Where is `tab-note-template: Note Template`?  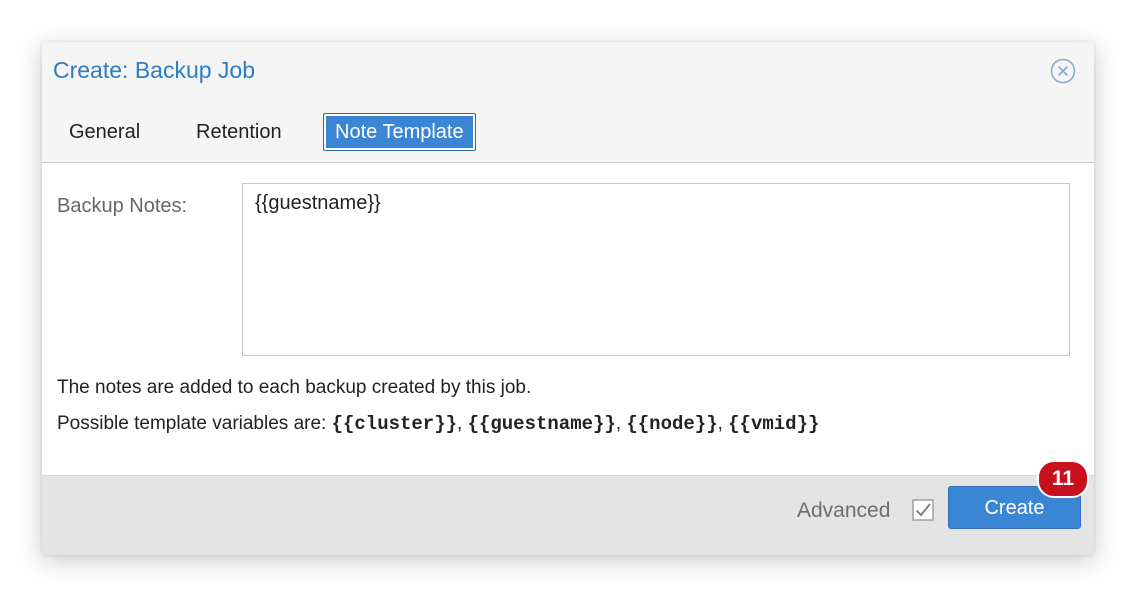
tab-note-template: Note Template is located at coordinates (399, 132).